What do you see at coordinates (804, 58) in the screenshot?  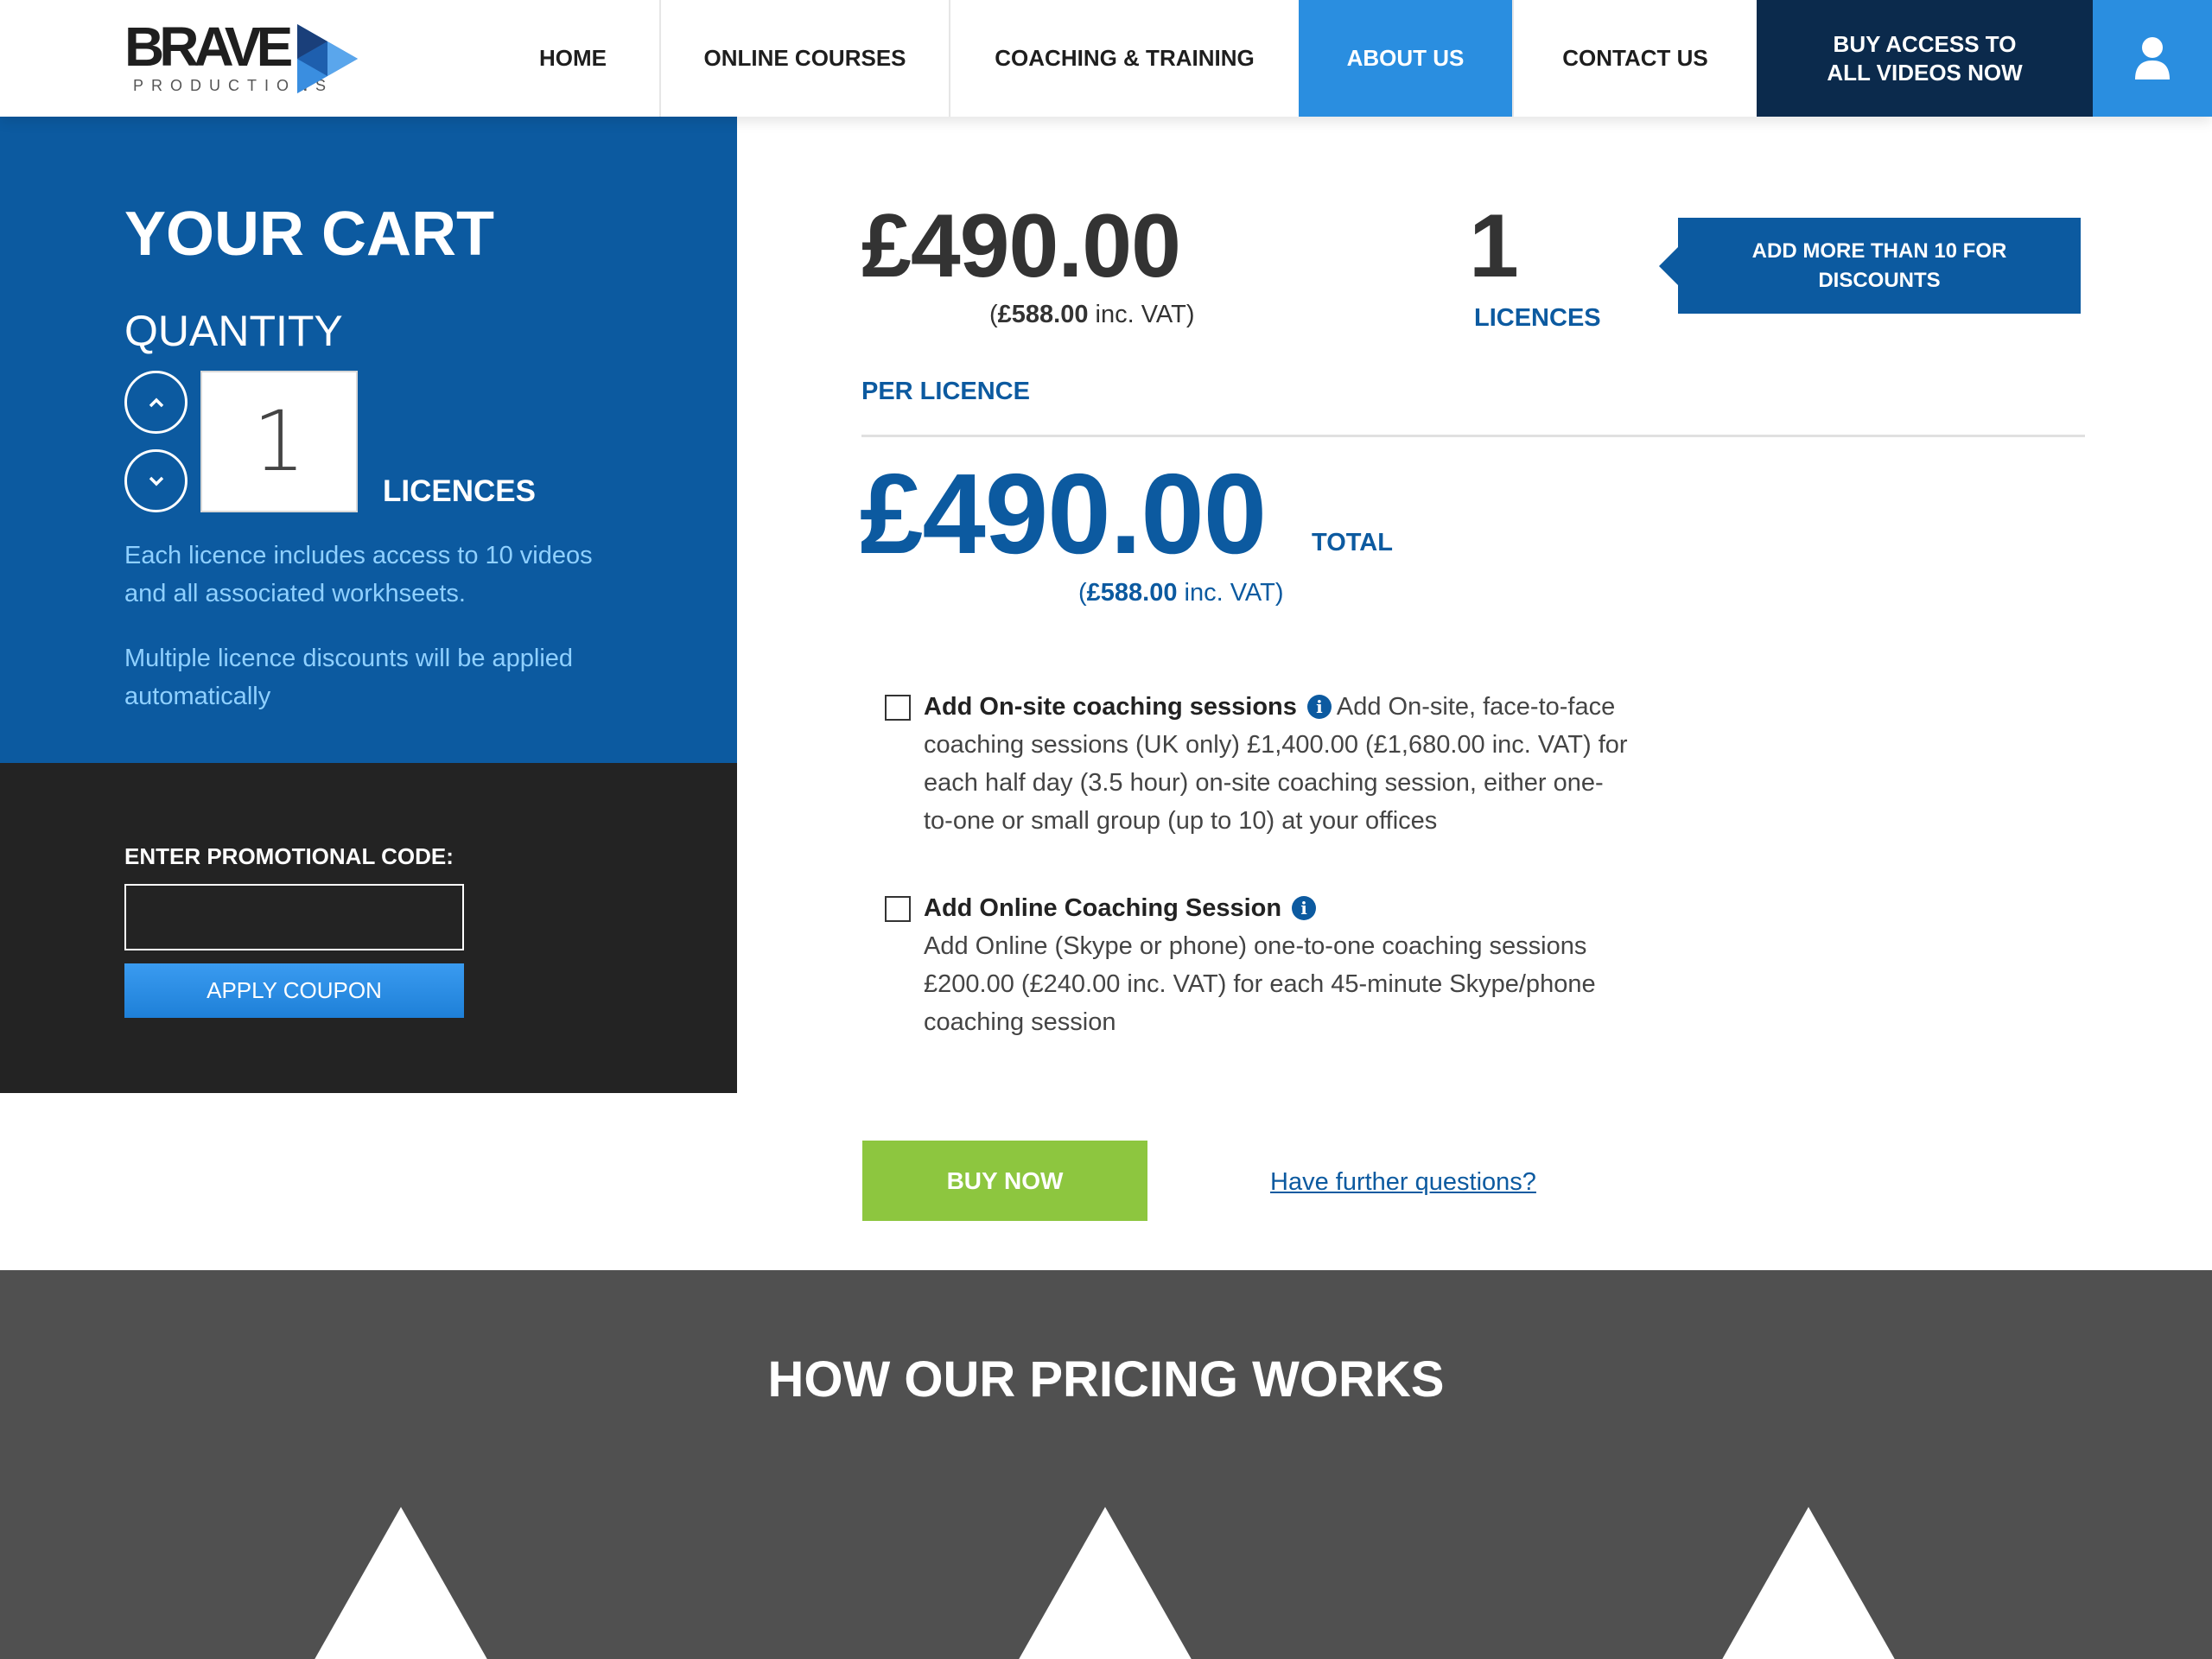 I see `nav-online-courses: ONLINE COURSES` at bounding box center [804, 58].